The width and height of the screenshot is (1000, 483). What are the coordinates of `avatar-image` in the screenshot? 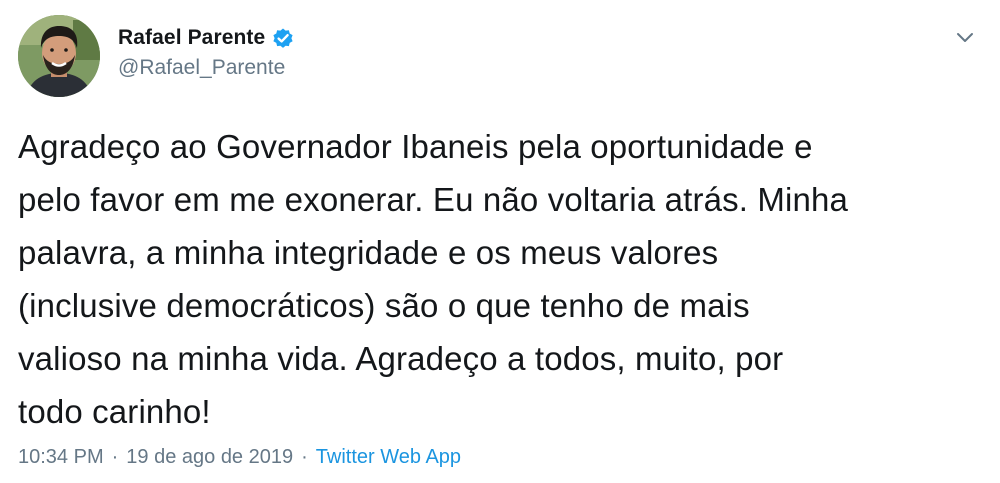 It's located at (59, 56).